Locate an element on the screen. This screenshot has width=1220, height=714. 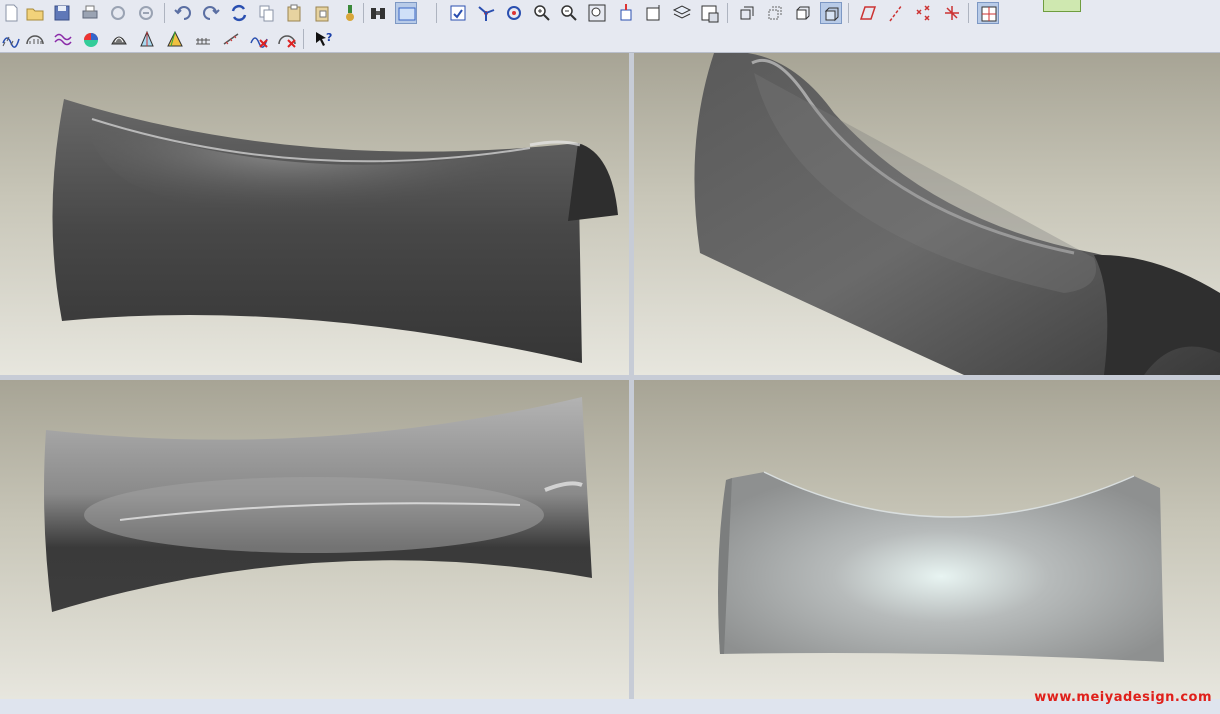
zoom-in-icon-glyph is located at coordinates (542, 13).